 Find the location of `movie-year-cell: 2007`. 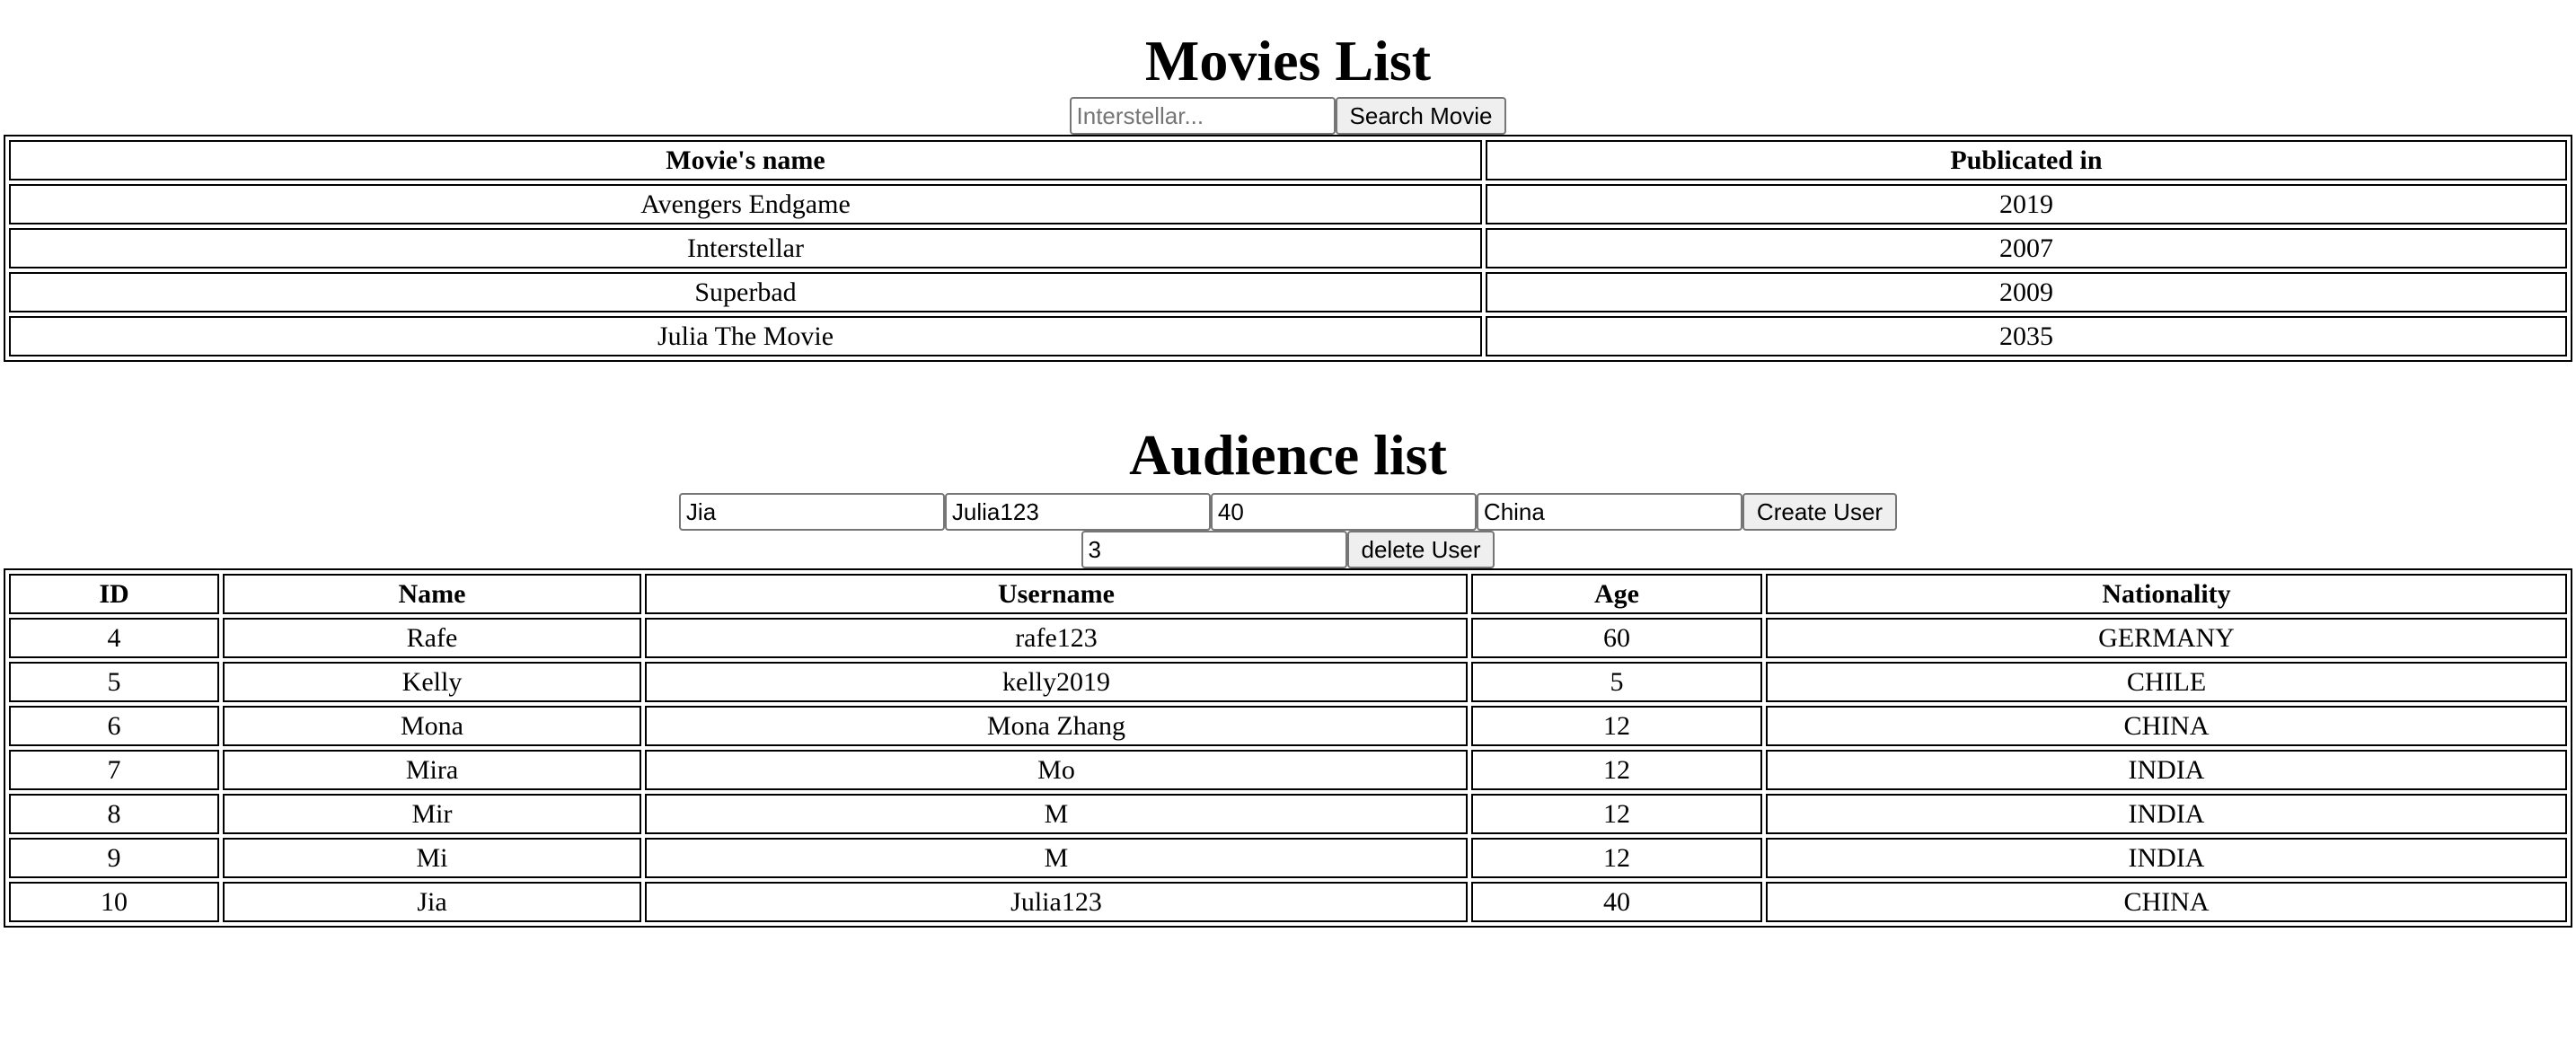

movie-year-cell: 2007 is located at coordinates (2026, 248).